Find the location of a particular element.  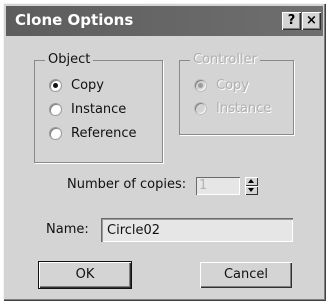

copies-spinner is located at coordinates (251, 186).